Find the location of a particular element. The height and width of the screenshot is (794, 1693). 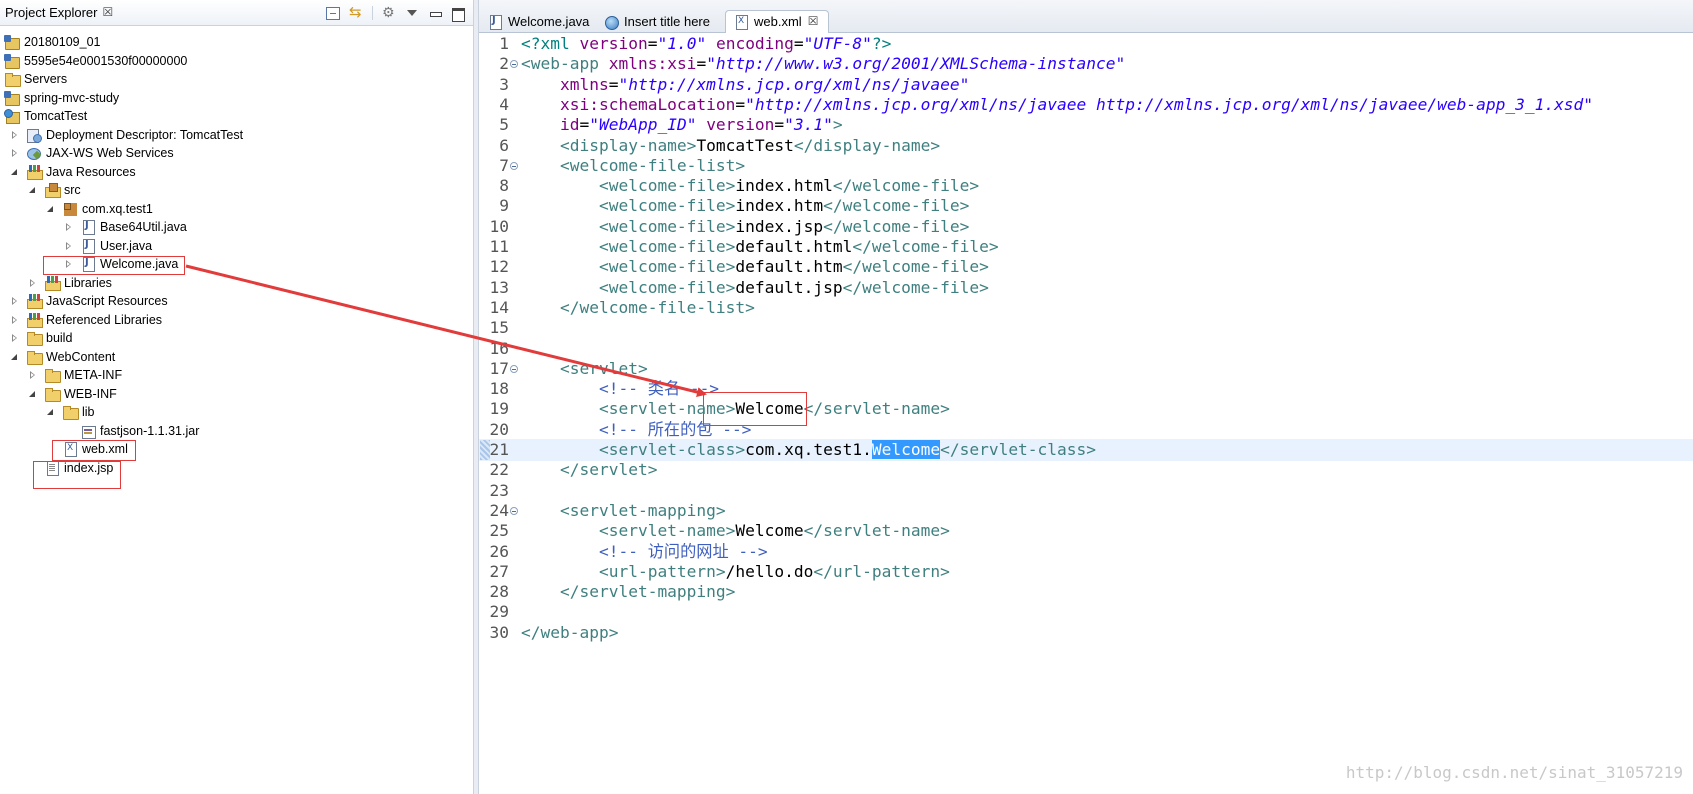

tree-item: com.xq.test1 is located at coordinates (99, 209).